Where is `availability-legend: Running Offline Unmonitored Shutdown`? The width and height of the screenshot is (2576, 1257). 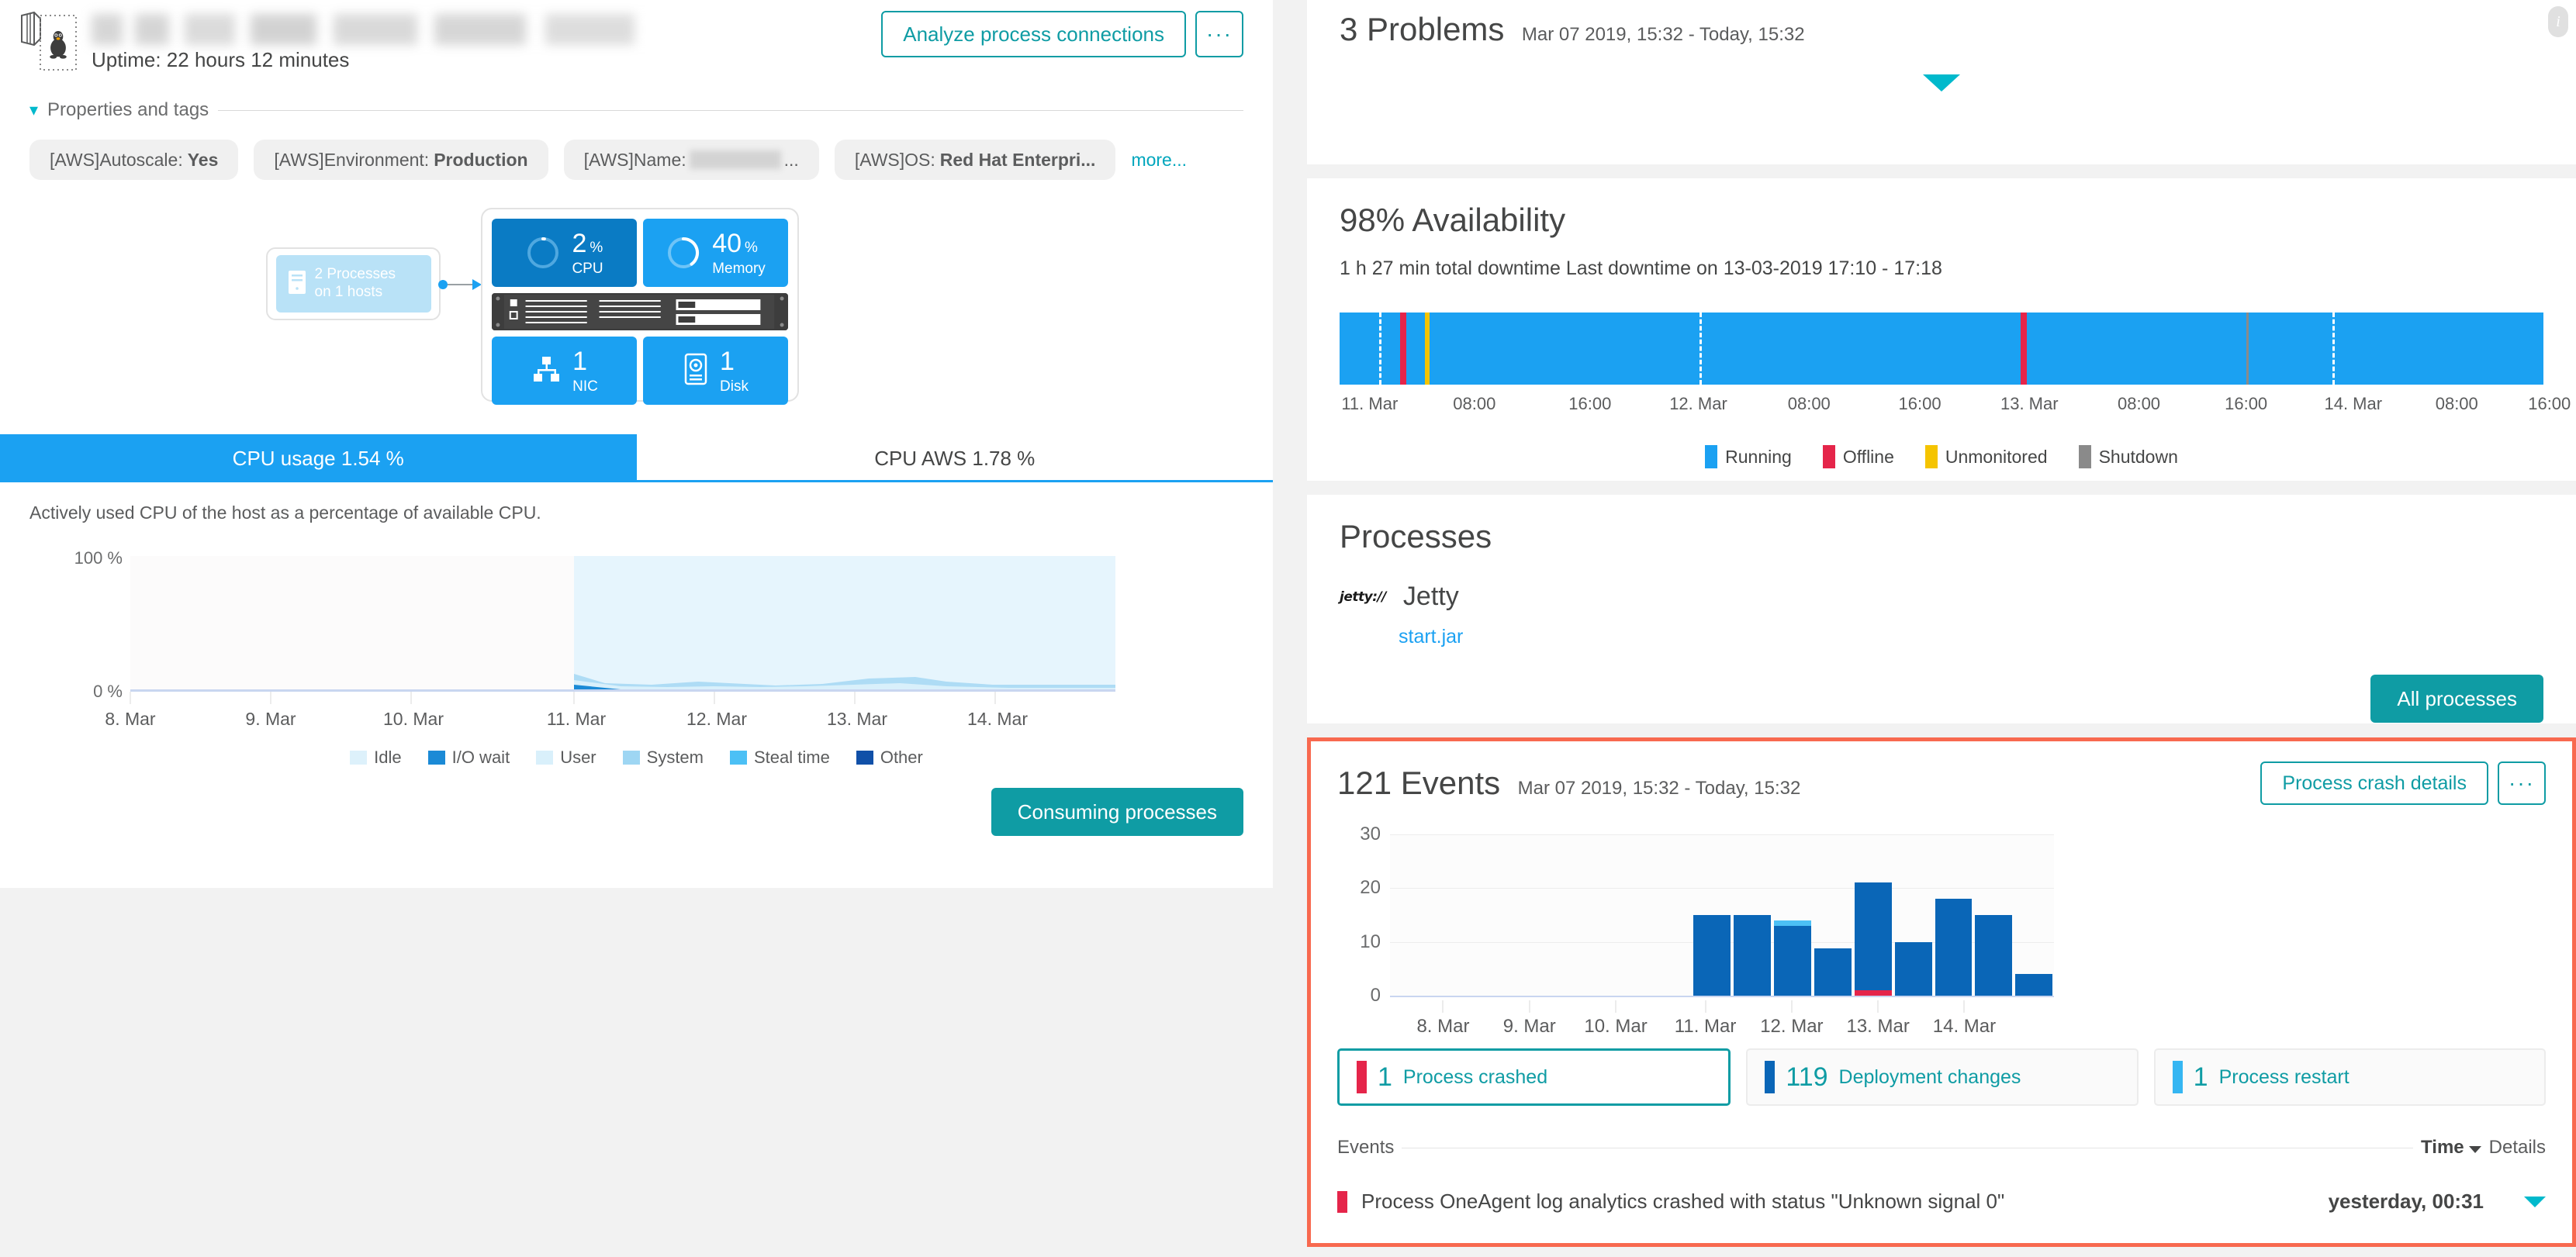 availability-legend: Running Offline Unmonitored Shutdown is located at coordinates (1941, 457).